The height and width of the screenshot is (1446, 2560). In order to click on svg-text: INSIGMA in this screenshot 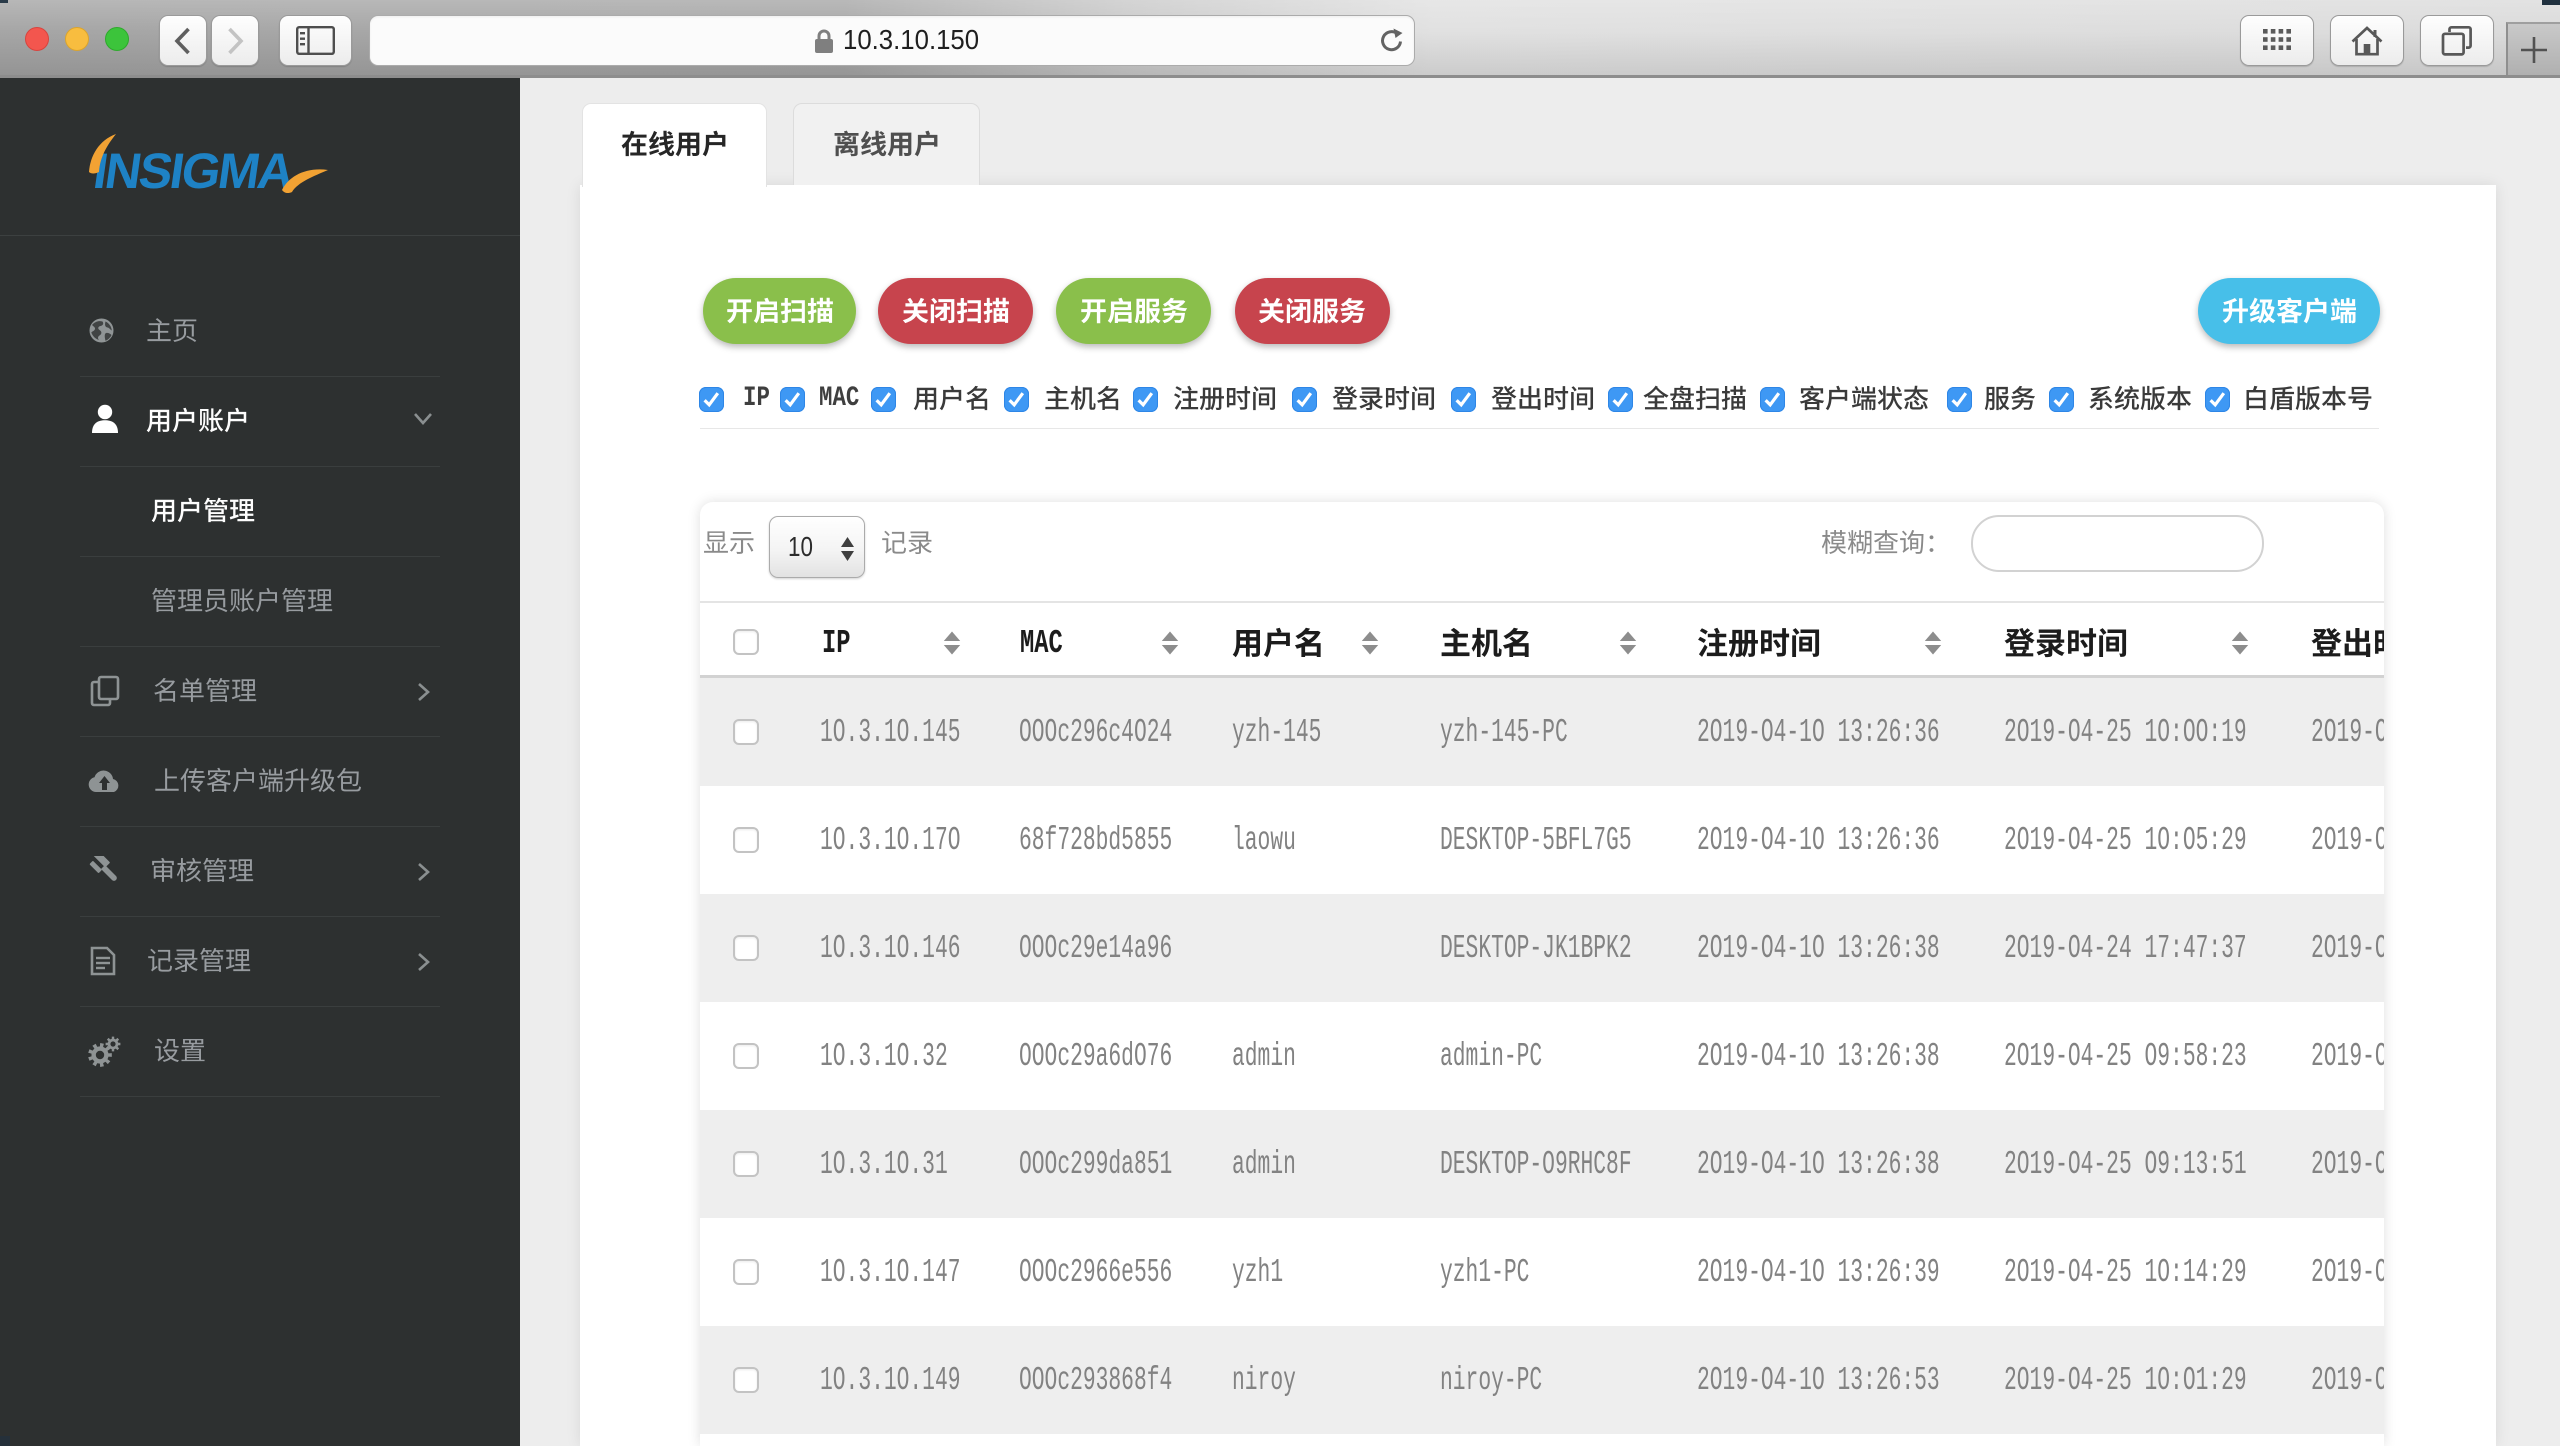, I will do `click(193, 168)`.